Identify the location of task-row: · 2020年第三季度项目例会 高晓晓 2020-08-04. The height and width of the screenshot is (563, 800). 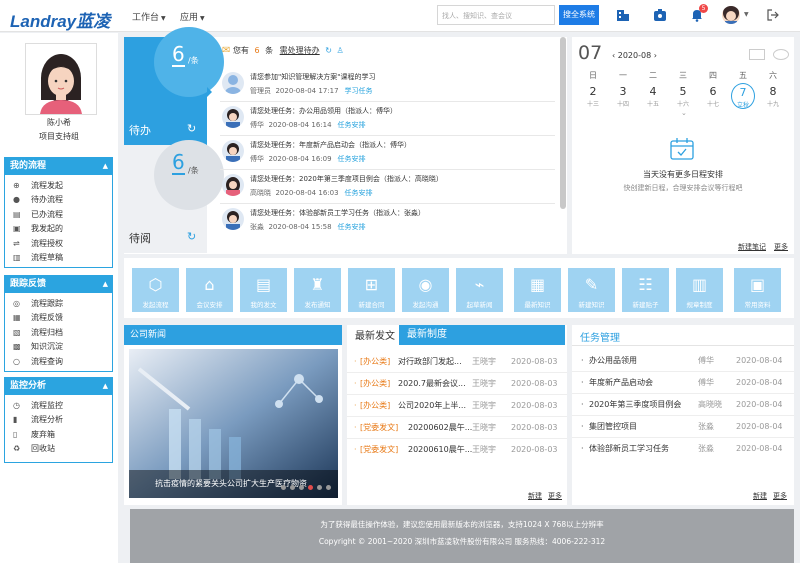
(683, 405).